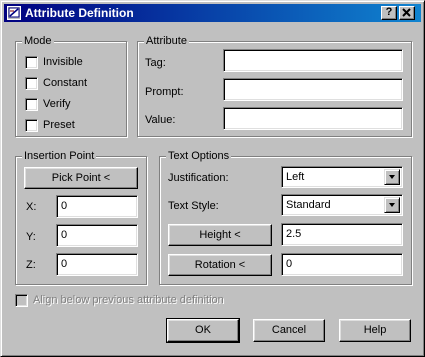 This screenshot has height=357, width=425. I want to click on align-below-checkbox, so click(21, 300).